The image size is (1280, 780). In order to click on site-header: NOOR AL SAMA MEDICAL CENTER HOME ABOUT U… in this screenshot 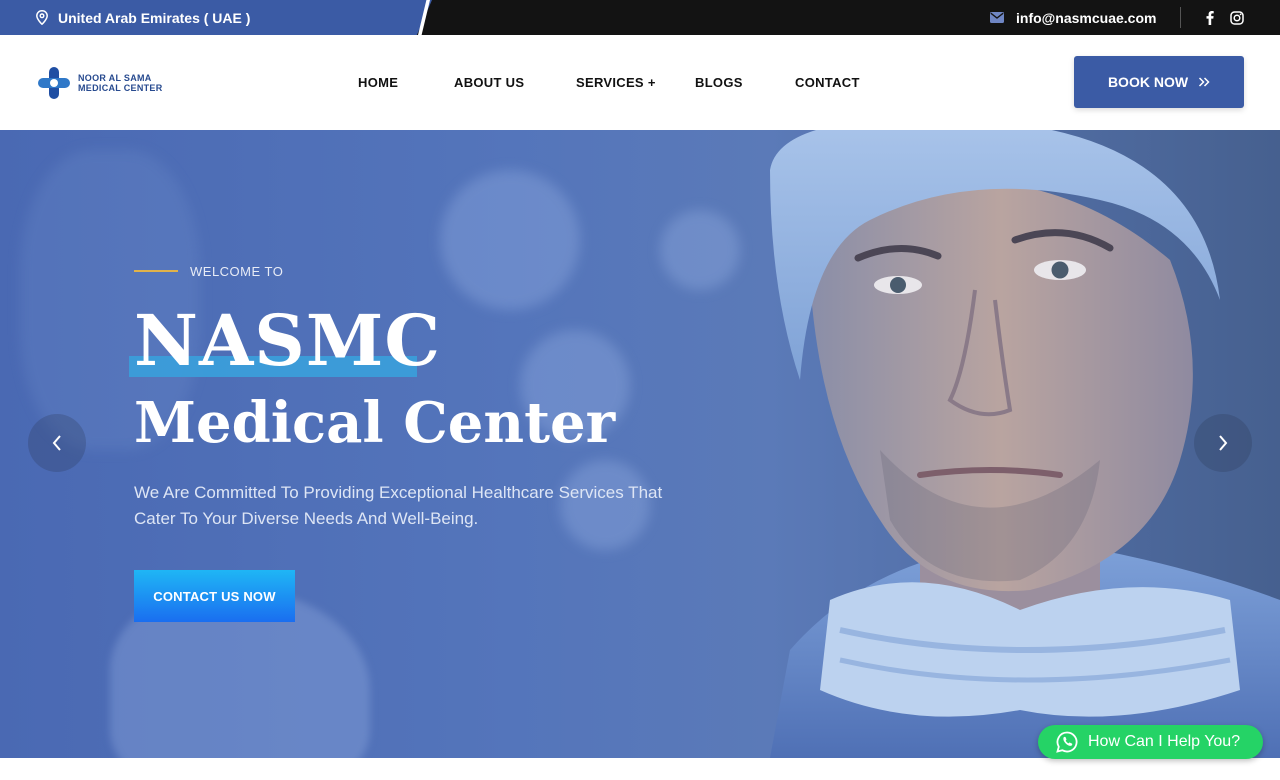, I will do `click(640, 82)`.